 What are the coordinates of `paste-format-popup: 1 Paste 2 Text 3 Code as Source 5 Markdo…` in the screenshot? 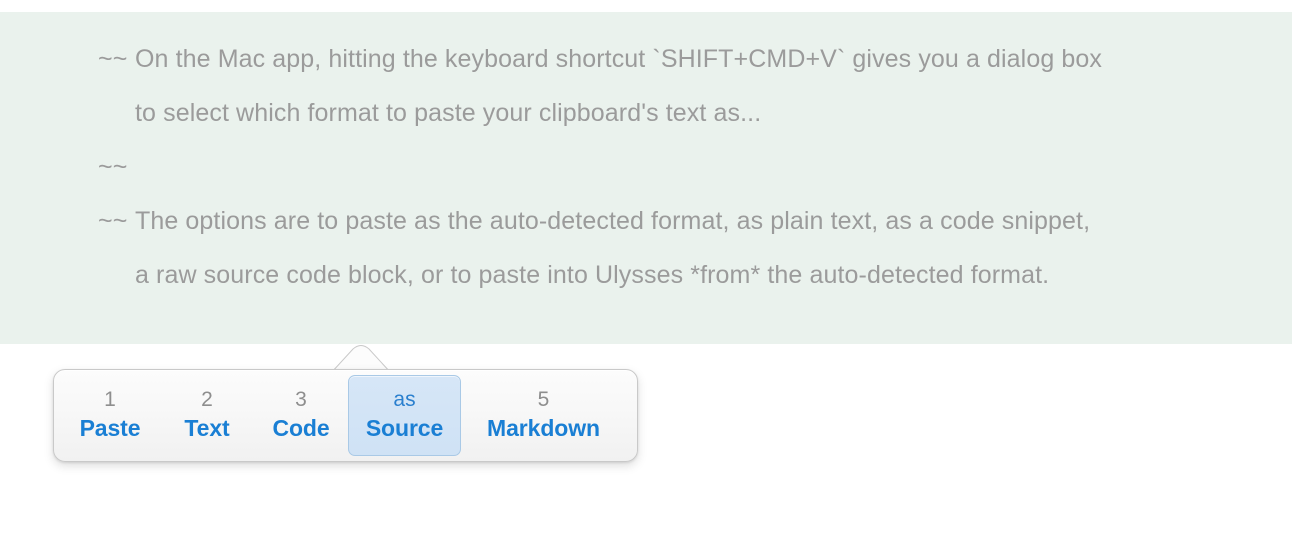 It's located at (346, 404).